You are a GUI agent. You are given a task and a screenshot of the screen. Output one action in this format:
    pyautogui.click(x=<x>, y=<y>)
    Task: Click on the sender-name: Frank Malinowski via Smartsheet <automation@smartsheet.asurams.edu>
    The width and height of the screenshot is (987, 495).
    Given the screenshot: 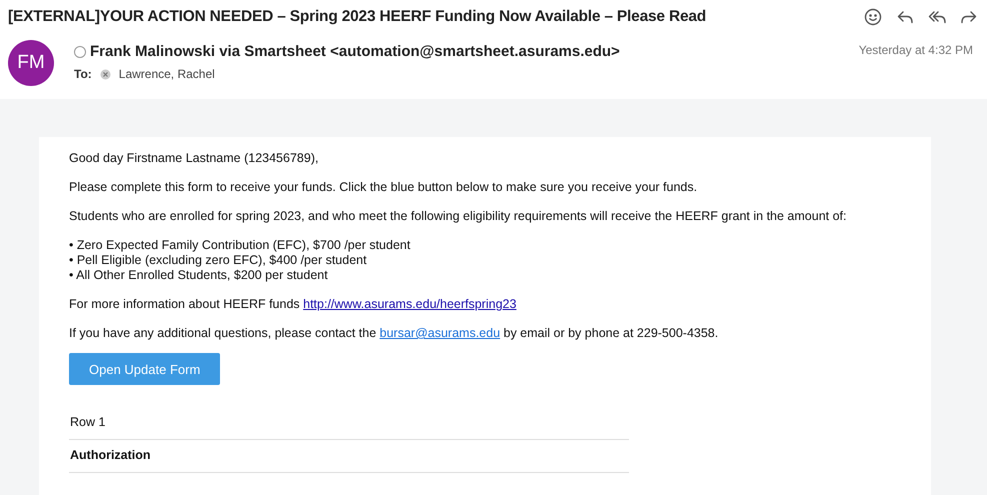 What is the action you would take?
    pyautogui.click(x=355, y=51)
    